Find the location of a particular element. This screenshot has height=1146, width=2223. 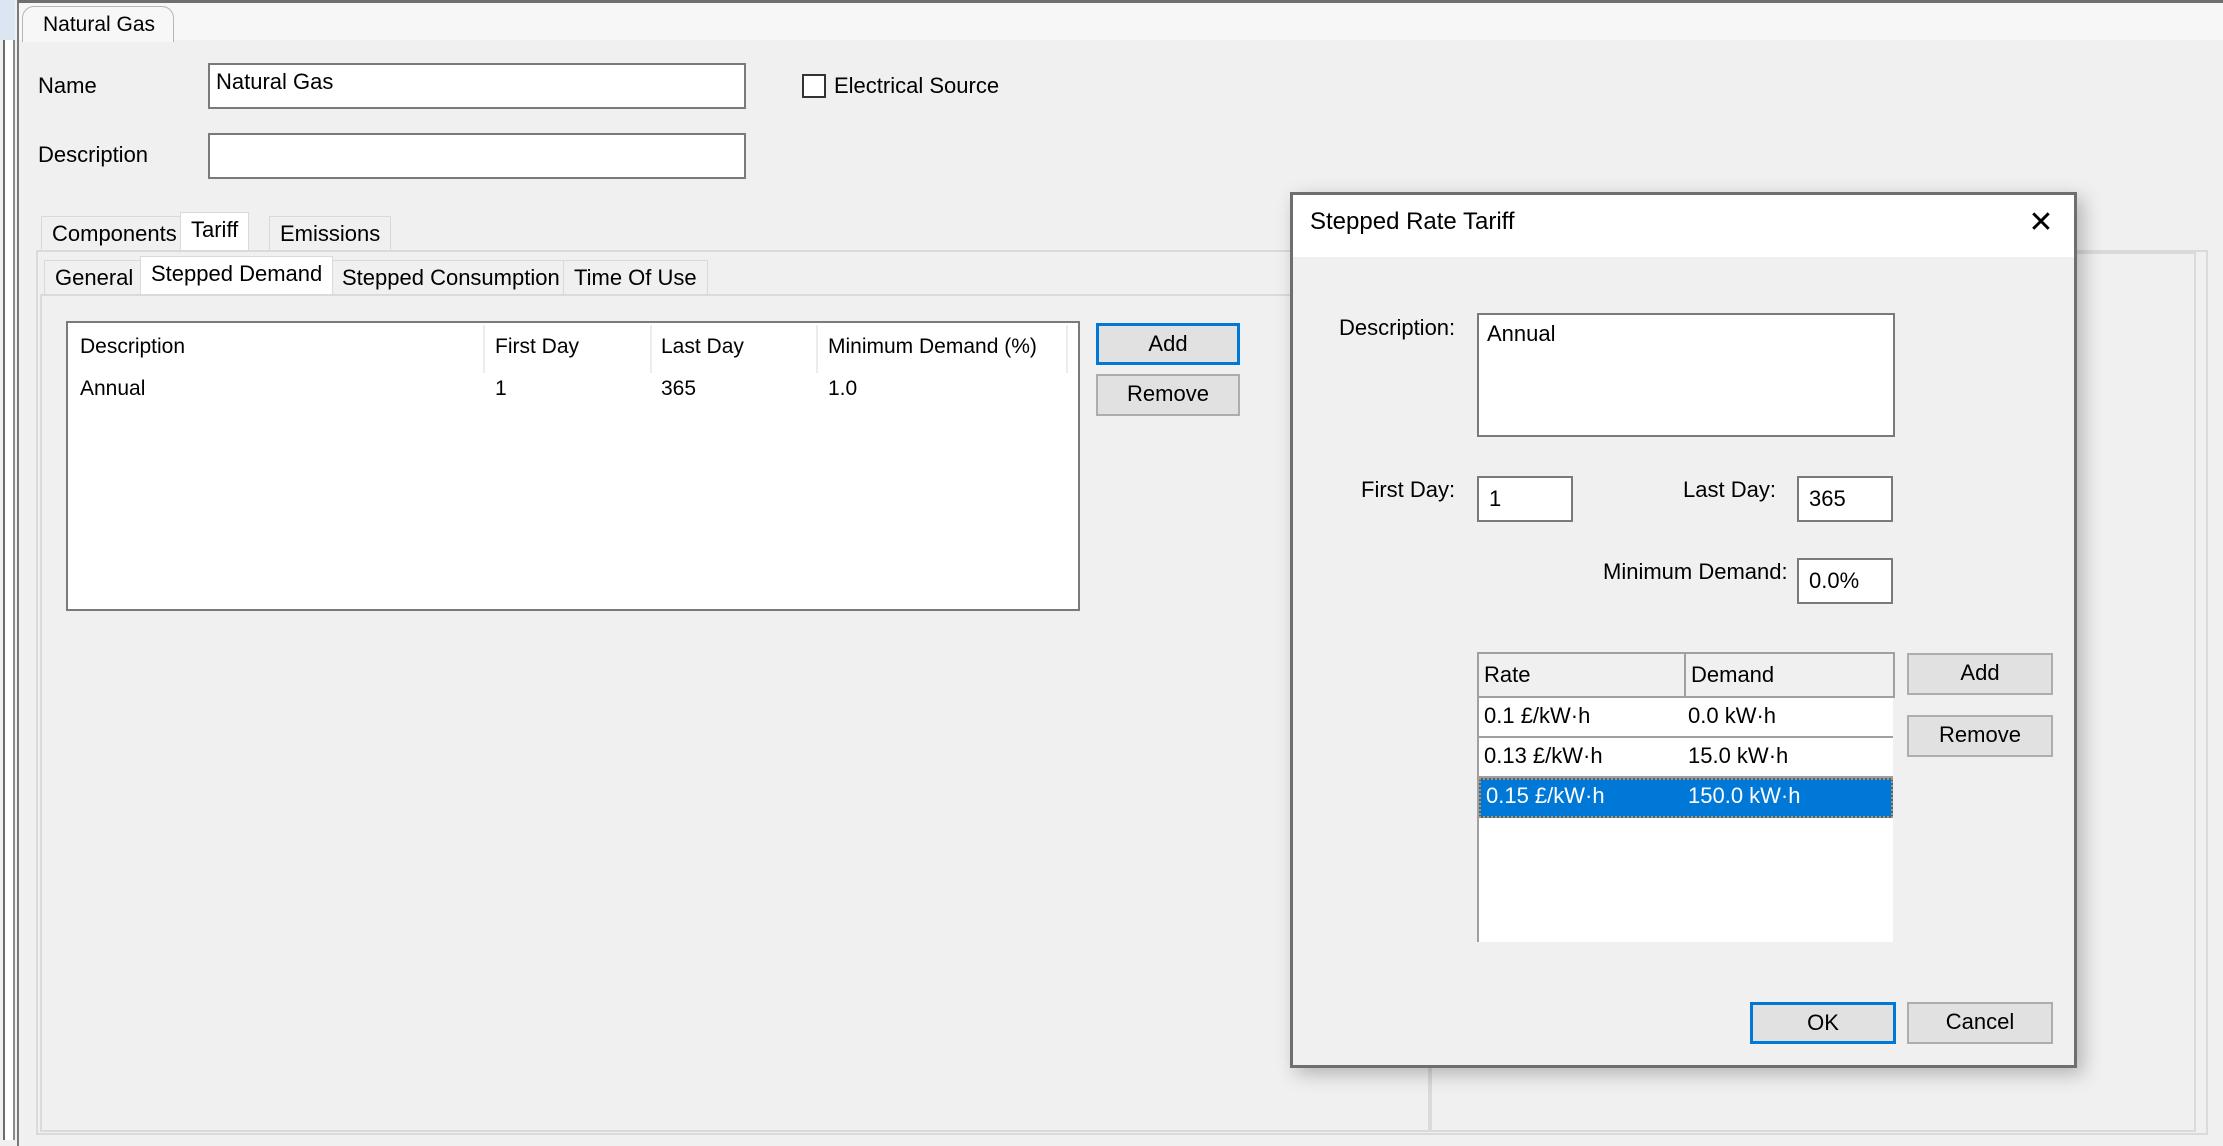

dialog-description-label: Description: is located at coordinates (1397, 327).